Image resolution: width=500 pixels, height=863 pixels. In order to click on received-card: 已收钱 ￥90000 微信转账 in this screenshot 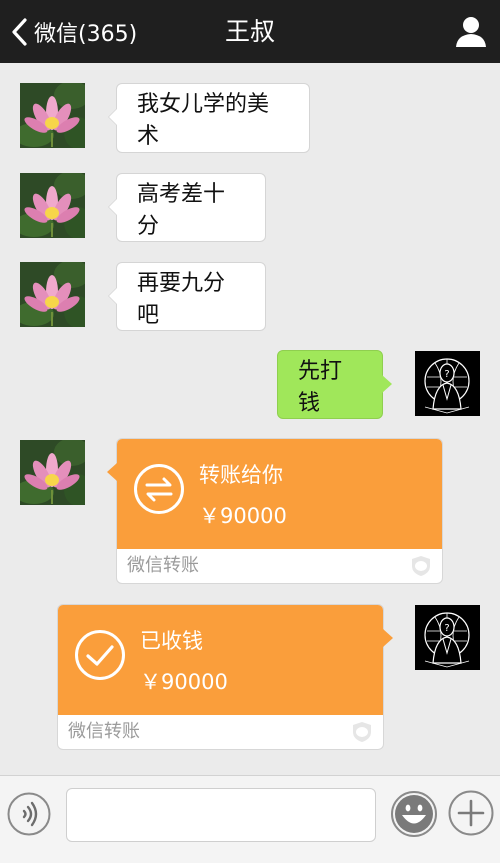, I will do `click(225, 677)`.